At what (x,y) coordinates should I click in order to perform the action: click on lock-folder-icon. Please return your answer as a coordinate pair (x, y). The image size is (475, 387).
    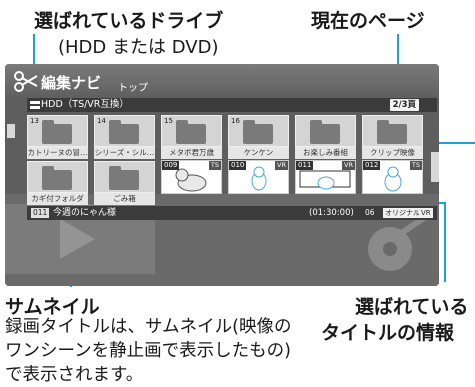
    Looking at the image, I should click on (57, 178).